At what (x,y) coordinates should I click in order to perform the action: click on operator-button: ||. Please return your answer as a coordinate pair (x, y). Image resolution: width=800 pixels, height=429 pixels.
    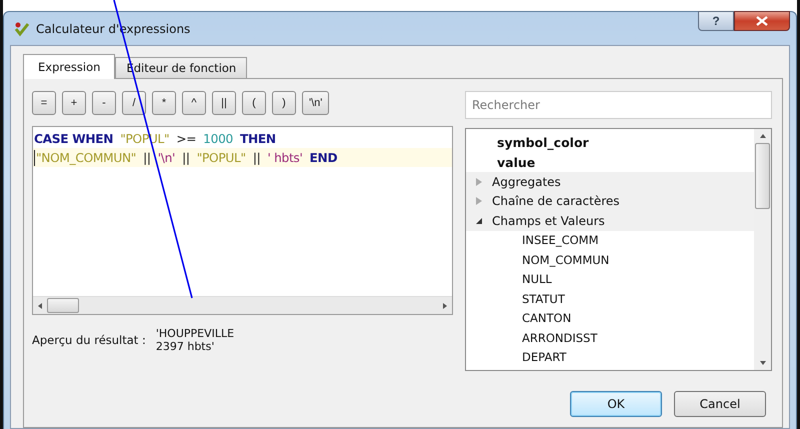
    Looking at the image, I should click on (224, 103).